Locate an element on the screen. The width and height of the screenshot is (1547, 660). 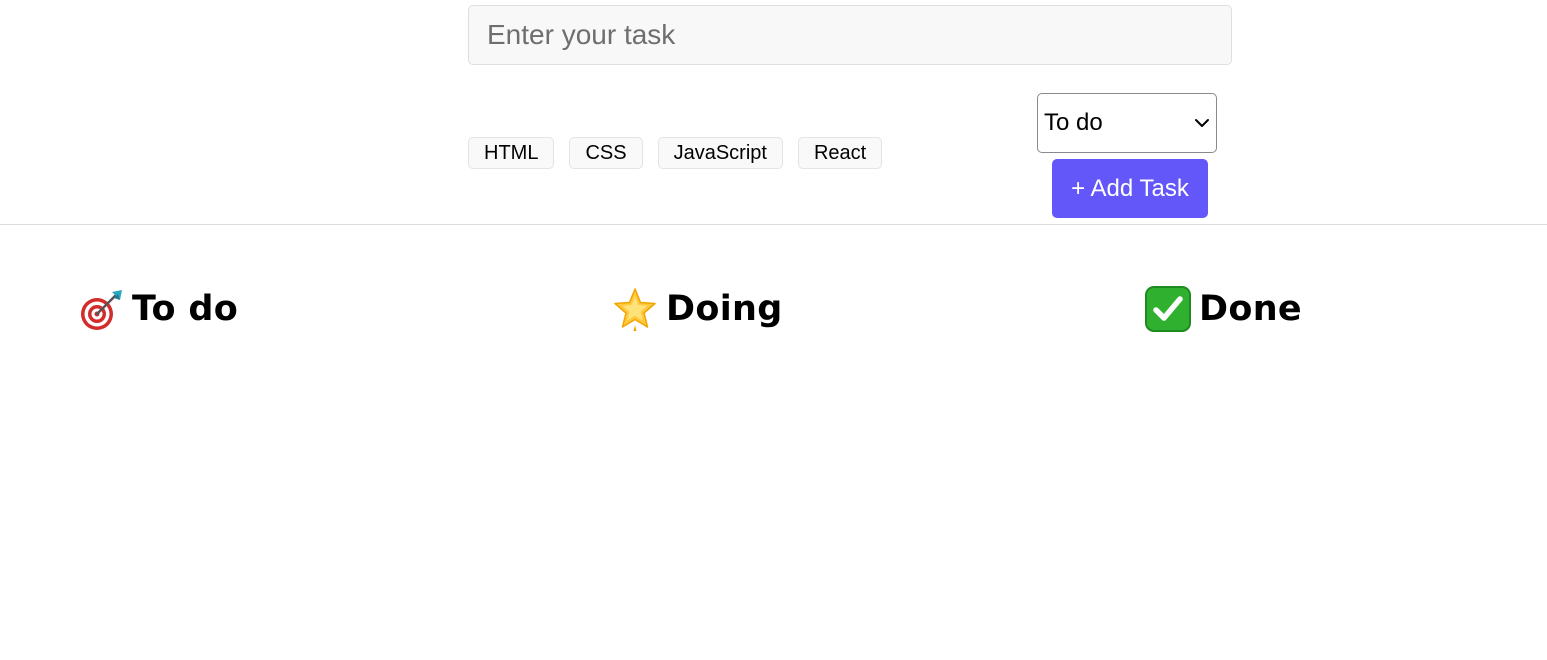
column-heading-done: Done is located at coordinates (1223, 309).